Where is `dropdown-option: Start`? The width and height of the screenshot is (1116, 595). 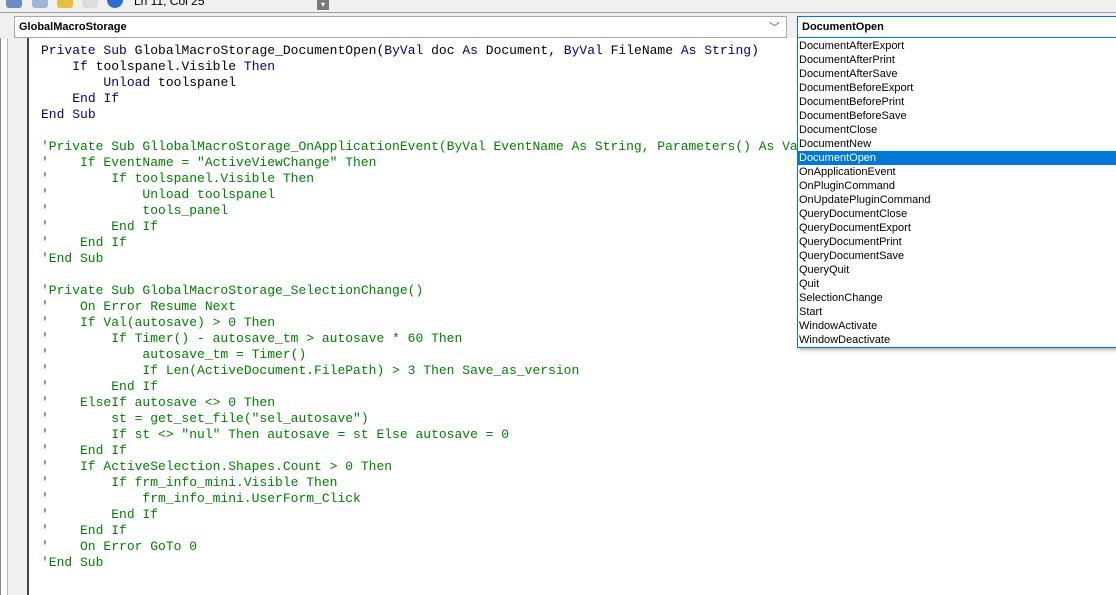
dropdown-option: Start is located at coordinates (957, 312).